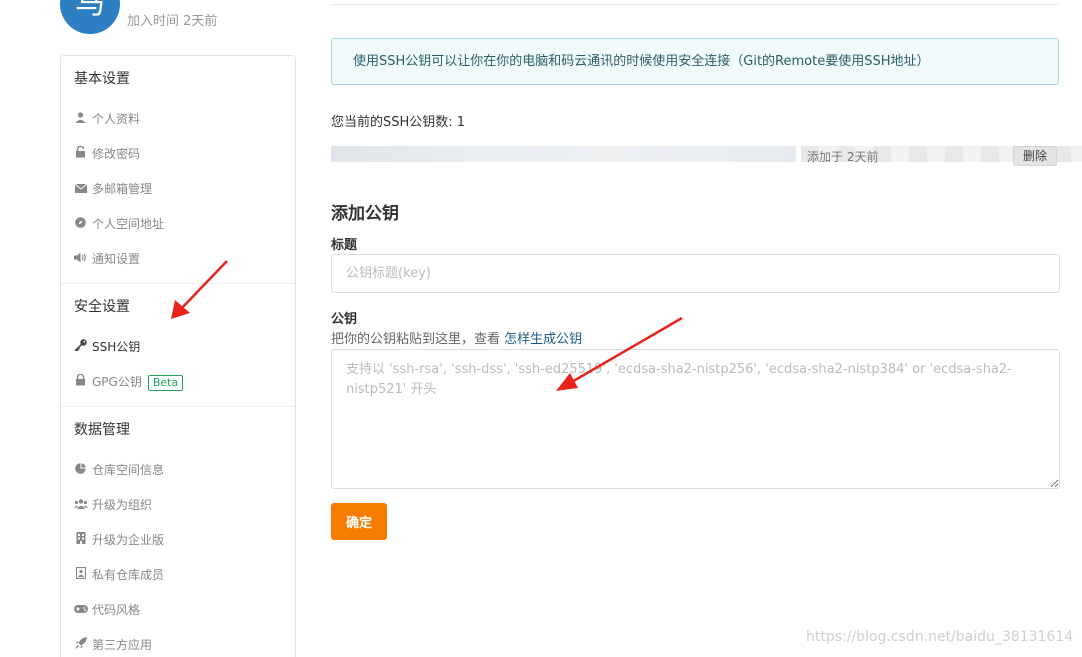 This screenshot has height=657, width=1082. What do you see at coordinates (122, 505) in the screenshot?
I see `sidebar-item-label: 升级为组织` at bounding box center [122, 505].